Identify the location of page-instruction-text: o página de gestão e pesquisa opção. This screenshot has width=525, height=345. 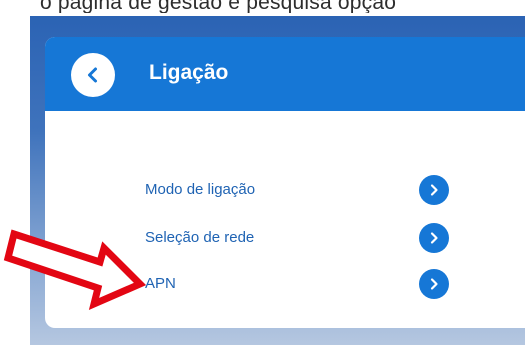
(218, 6).